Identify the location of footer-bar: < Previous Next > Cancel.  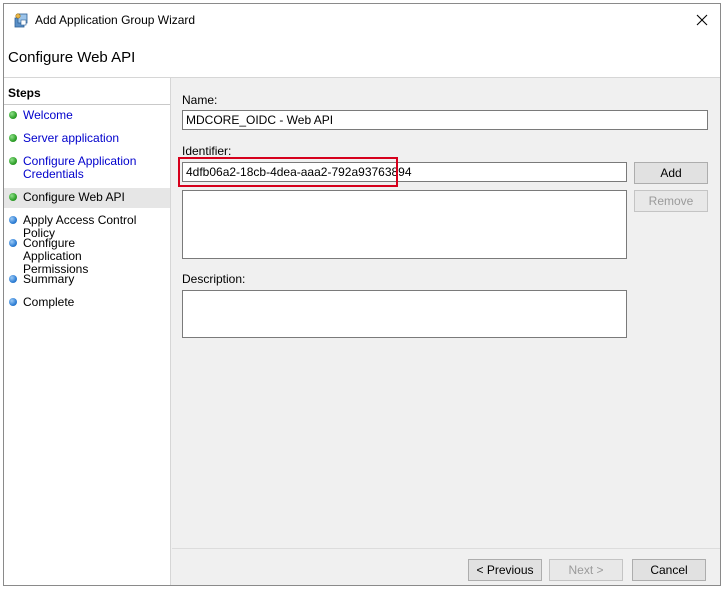
(446, 566).